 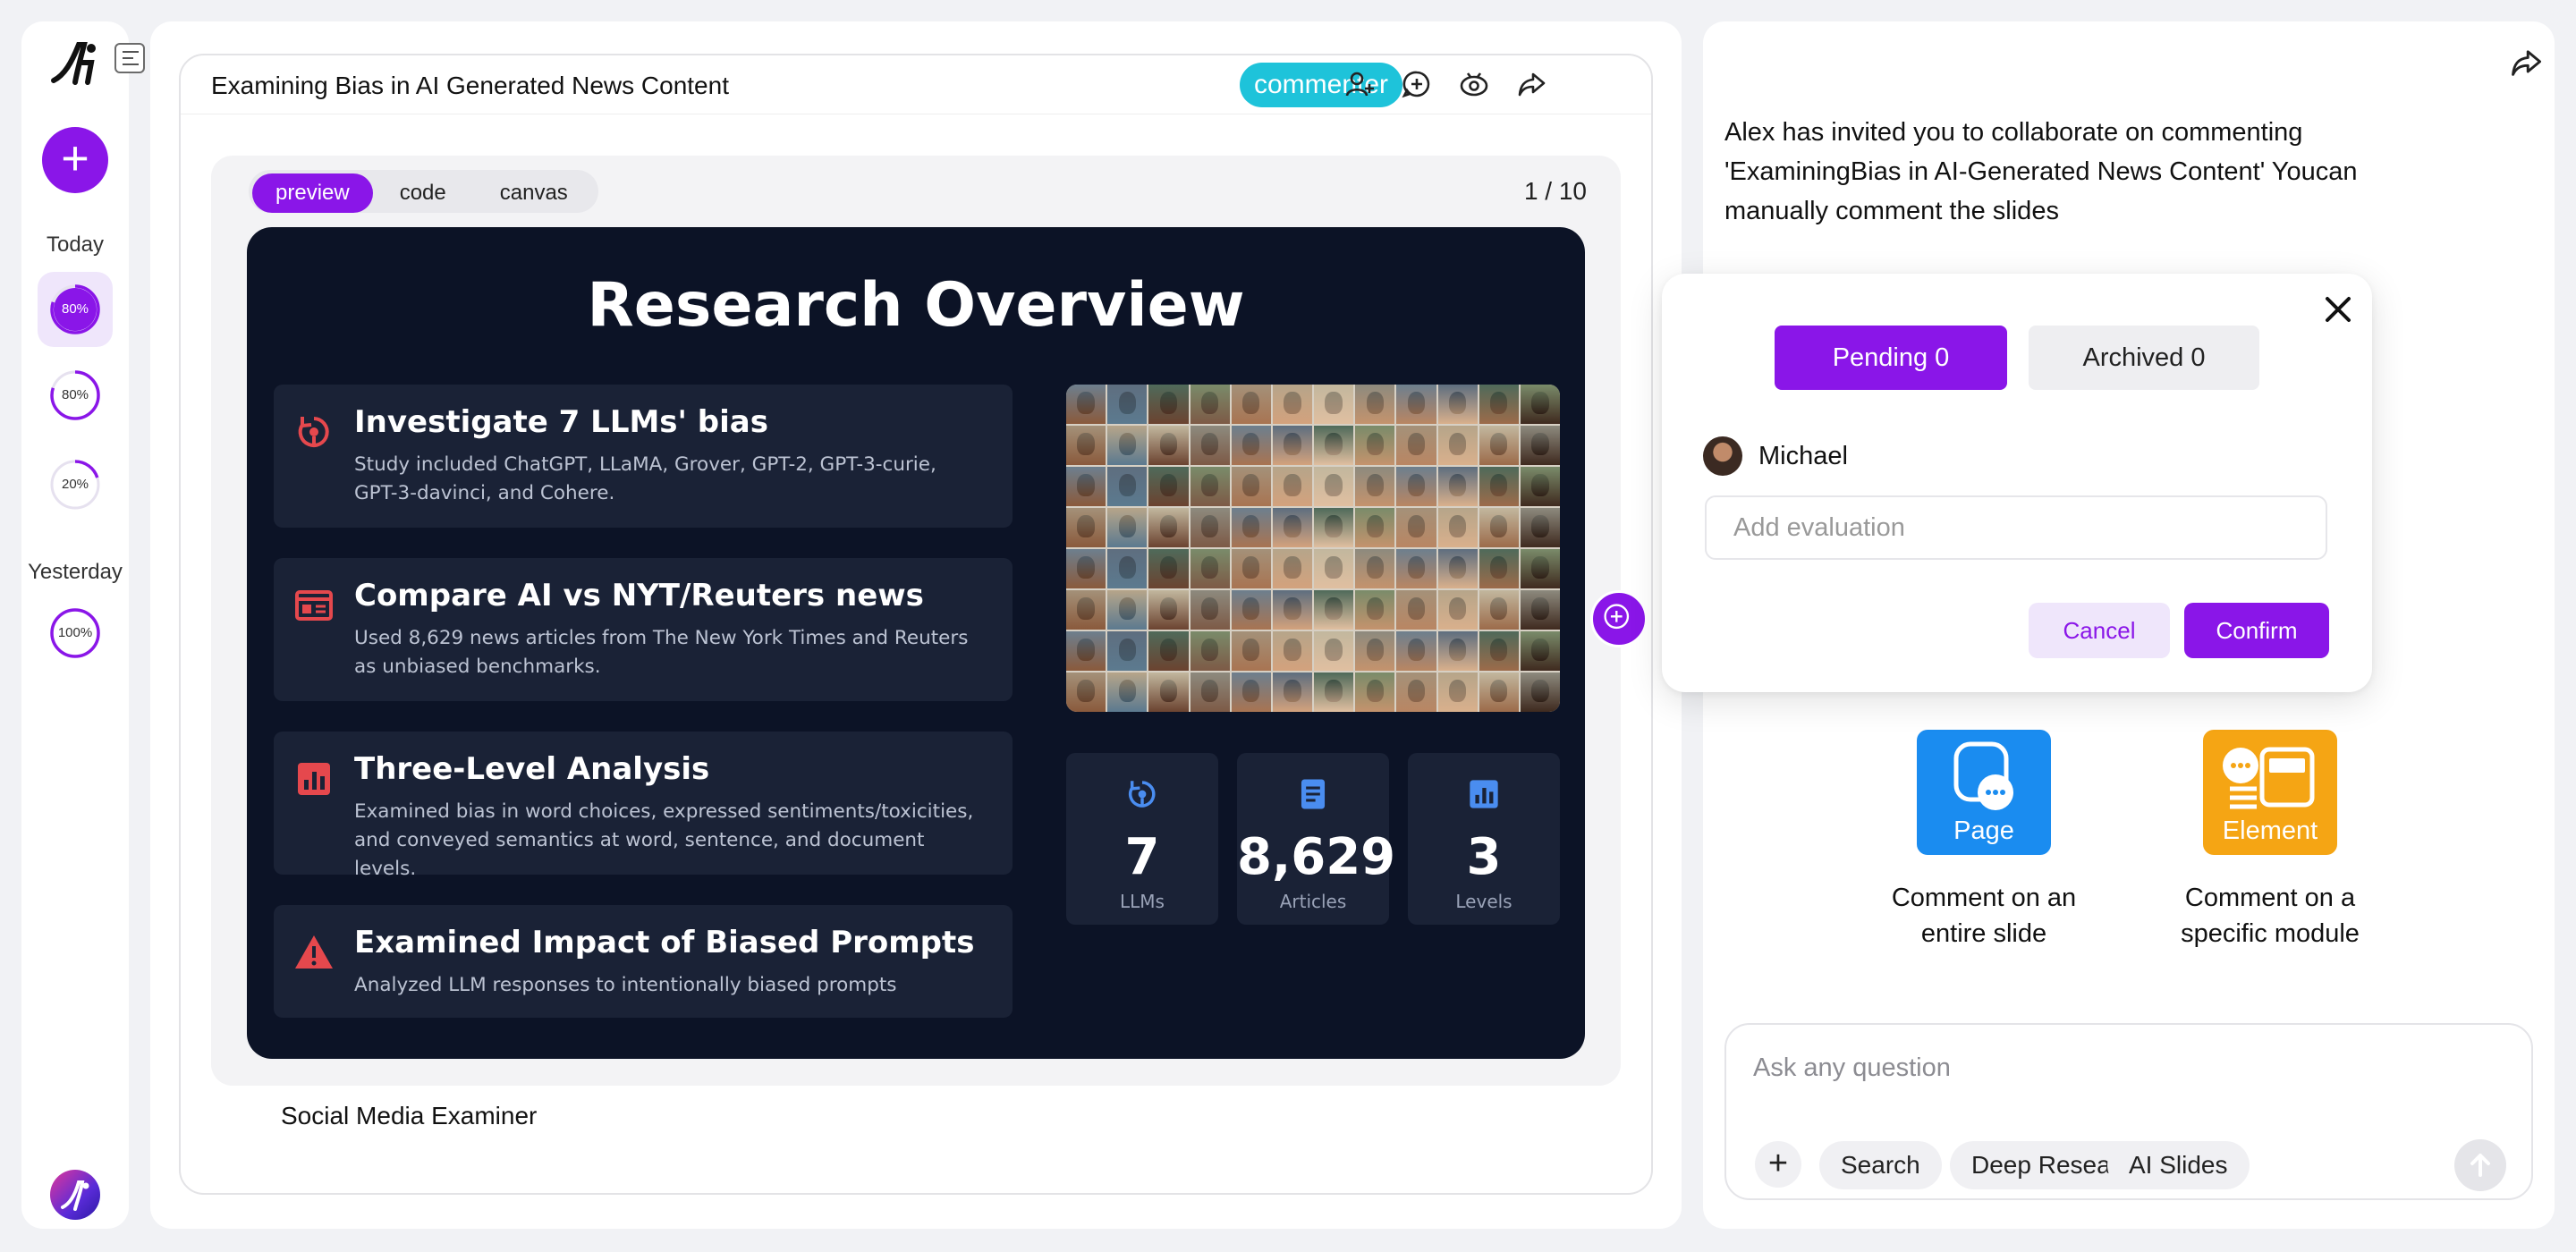 I want to click on chip-ai-slides: AI Slides, so click(x=2178, y=1165).